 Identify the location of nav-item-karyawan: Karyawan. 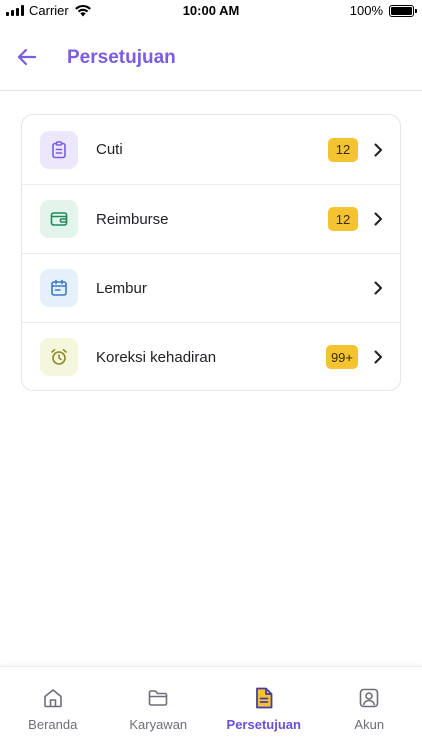
(159, 708).